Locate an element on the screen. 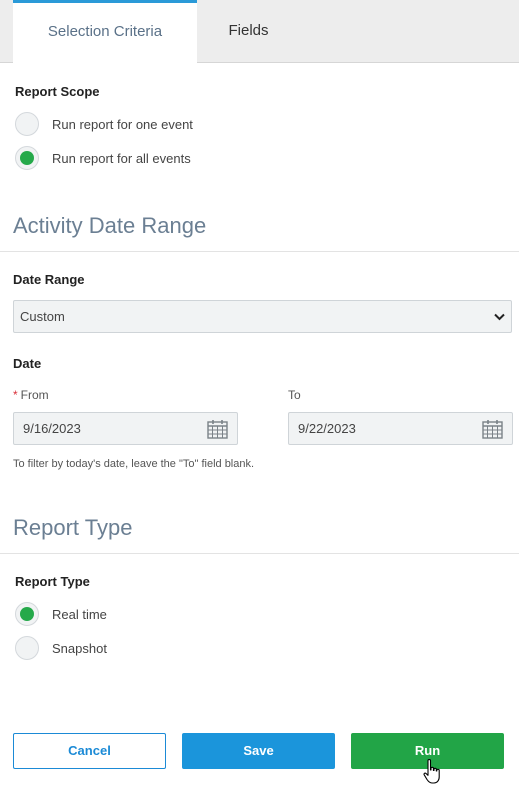  activity-date-range-heading: Activity Date Range is located at coordinates (110, 225).